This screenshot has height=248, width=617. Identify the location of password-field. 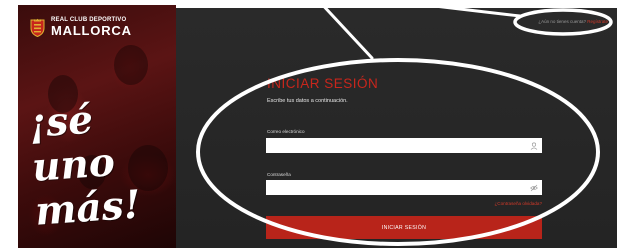
(404, 187).